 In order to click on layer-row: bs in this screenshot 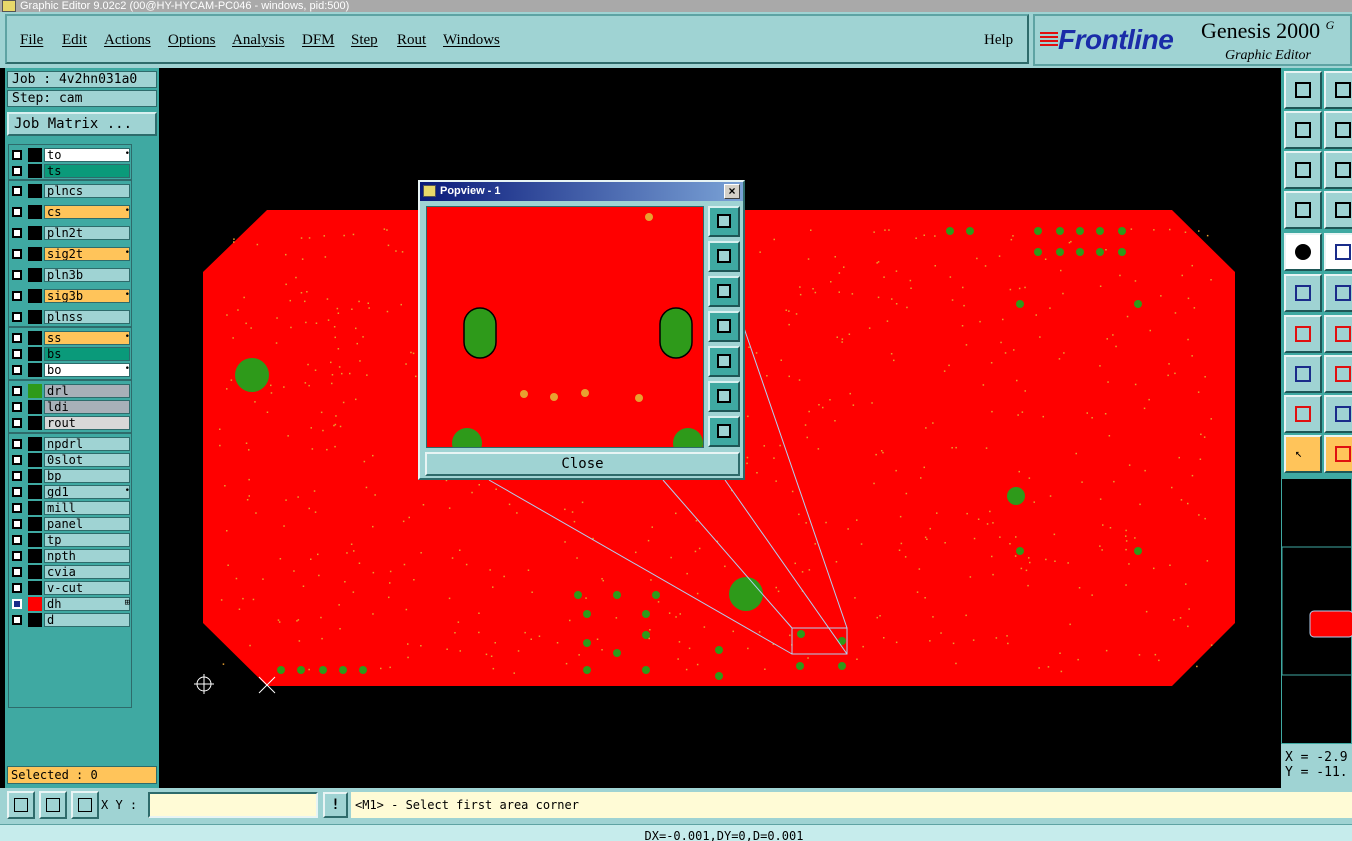, I will do `click(70, 354)`.